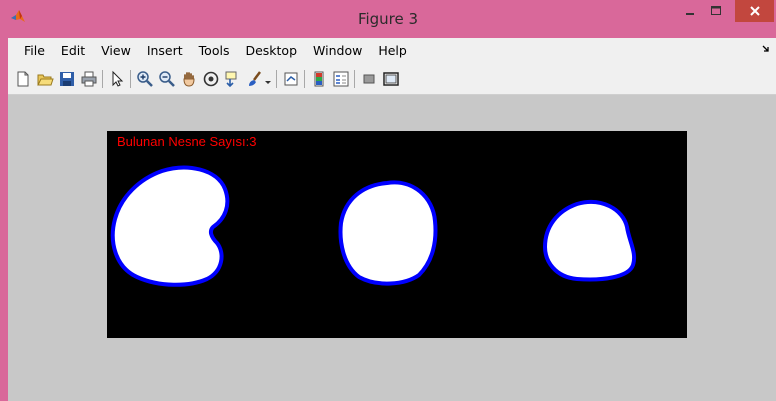 This screenshot has height=401, width=776. What do you see at coordinates (116, 51) in the screenshot?
I see `menu-view: View` at bounding box center [116, 51].